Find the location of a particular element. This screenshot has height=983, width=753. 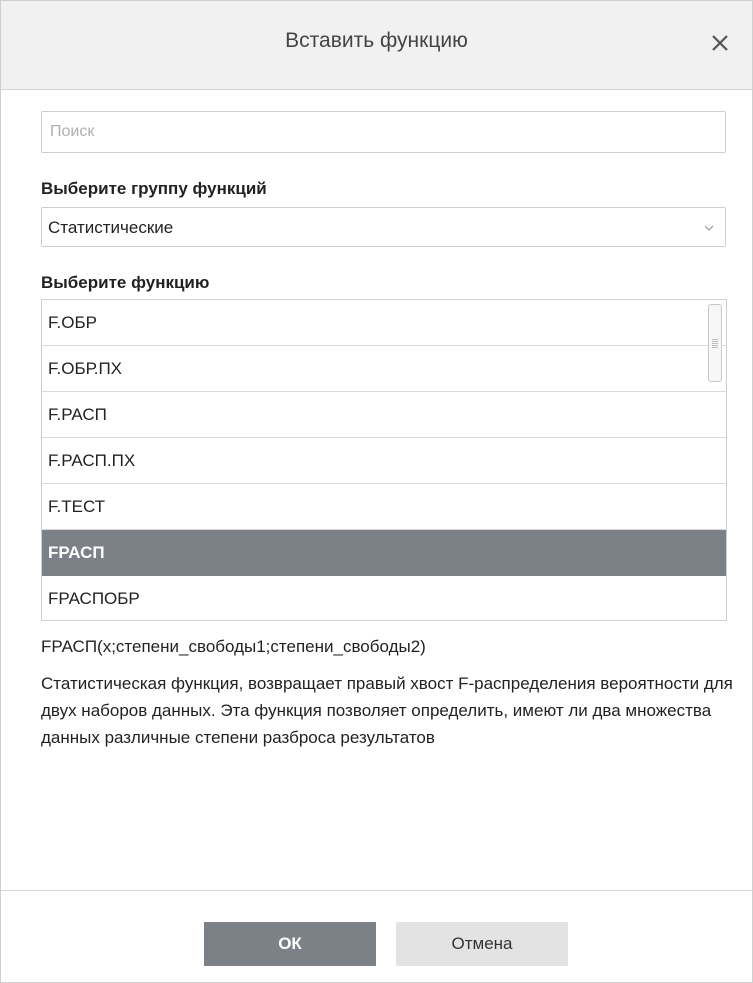

list-item: F.РАСП.ПХ is located at coordinates (384, 461).